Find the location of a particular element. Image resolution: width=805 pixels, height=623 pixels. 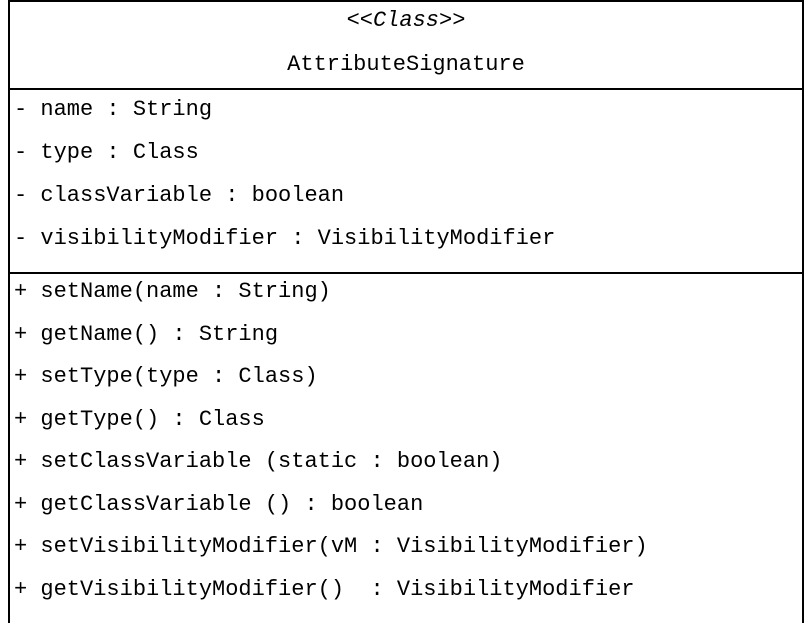

attribute-item: - classVariable : boolean is located at coordinates (179, 195).